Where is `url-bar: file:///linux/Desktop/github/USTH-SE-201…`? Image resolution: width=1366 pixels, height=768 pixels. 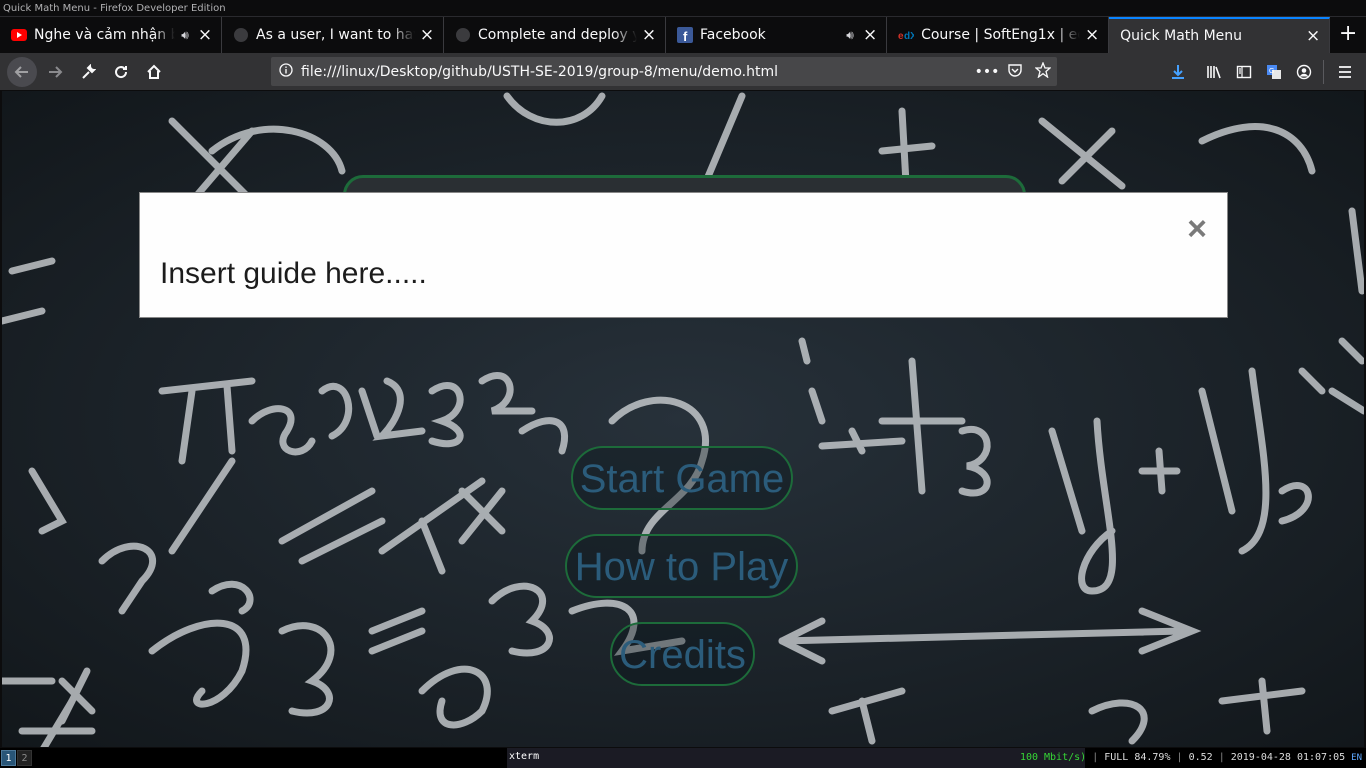
url-bar: file:///linux/Desktop/github/USTH-SE-201… is located at coordinates (664, 71).